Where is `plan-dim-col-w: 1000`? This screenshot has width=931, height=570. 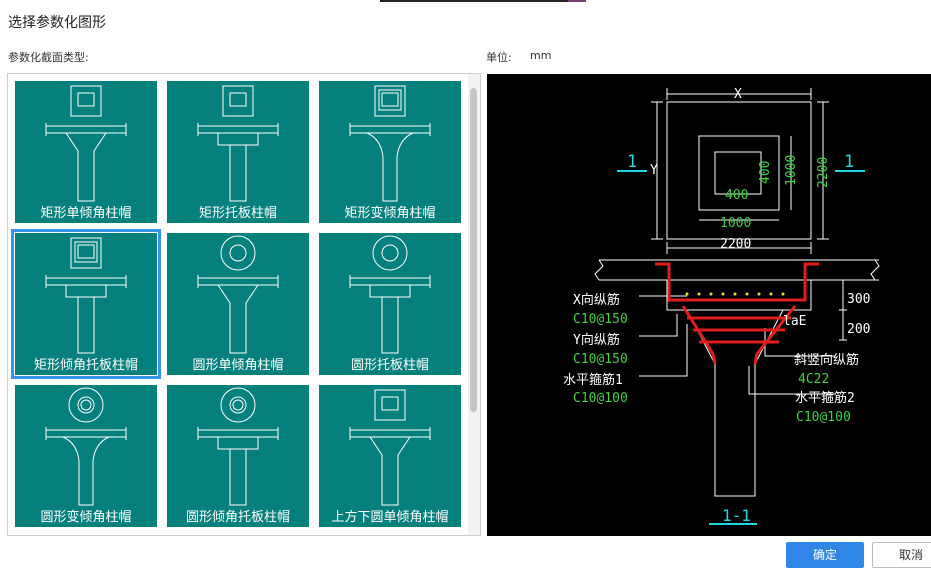
plan-dim-col-w: 1000 is located at coordinates (735, 223).